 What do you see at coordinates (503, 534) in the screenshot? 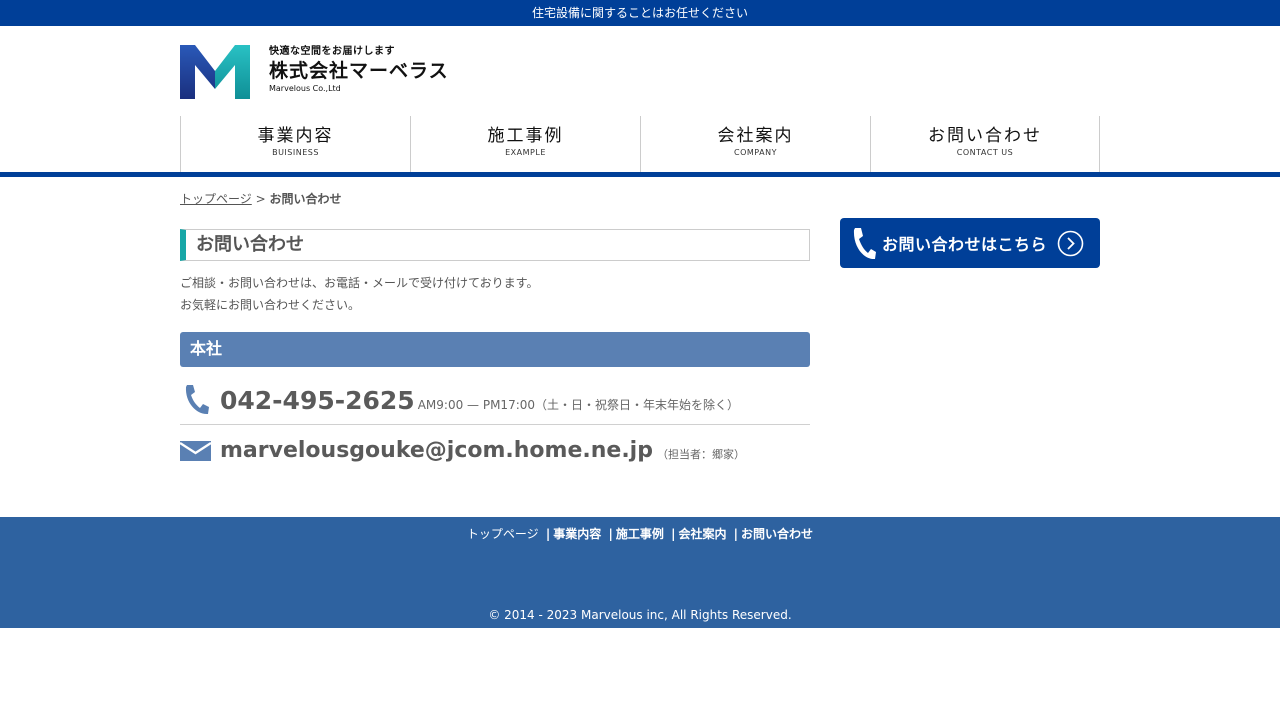
I see `footer-link-home: トップページ` at bounding box center [503, 534].